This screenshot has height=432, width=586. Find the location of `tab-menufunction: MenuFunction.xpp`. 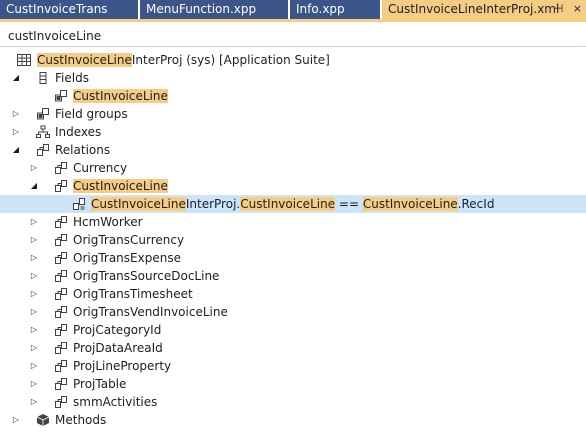

tab-menufunction: MenuFunction.xpp is located at coordinates (214, 9).